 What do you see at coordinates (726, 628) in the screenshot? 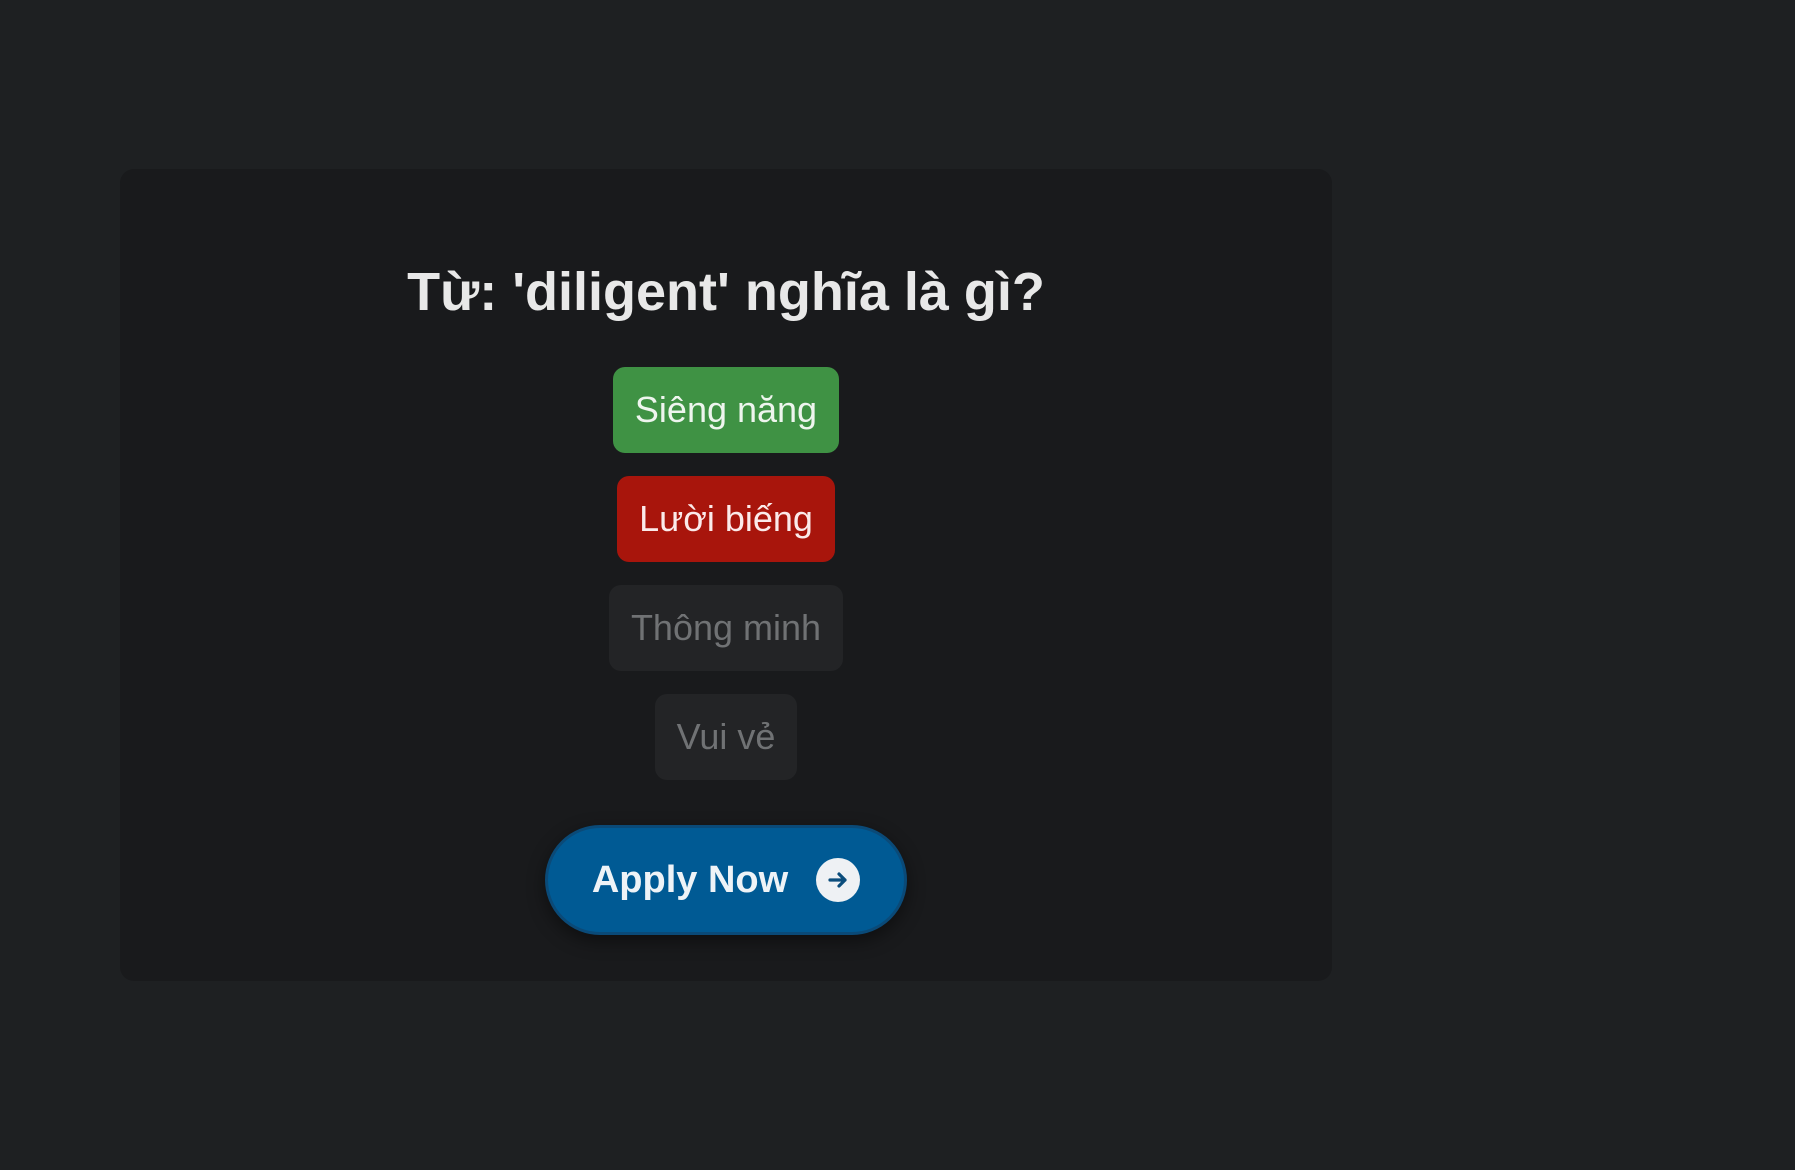
I see `option-thong-minh-button: Thông minh` at bounding box center [726, 628].